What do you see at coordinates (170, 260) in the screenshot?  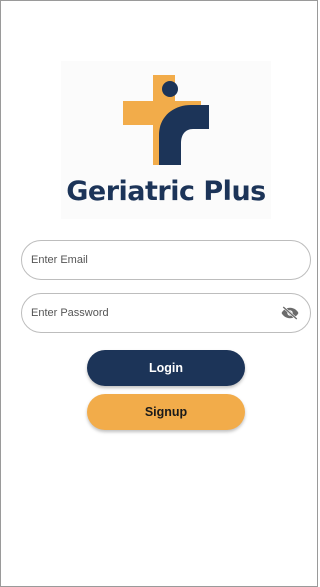 I see `email-input` at bounding box center [170, 260].